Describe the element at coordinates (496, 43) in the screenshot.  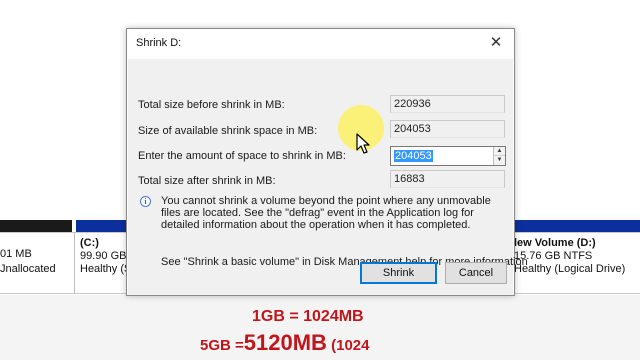
I see `close-icon: ✕` at that location.